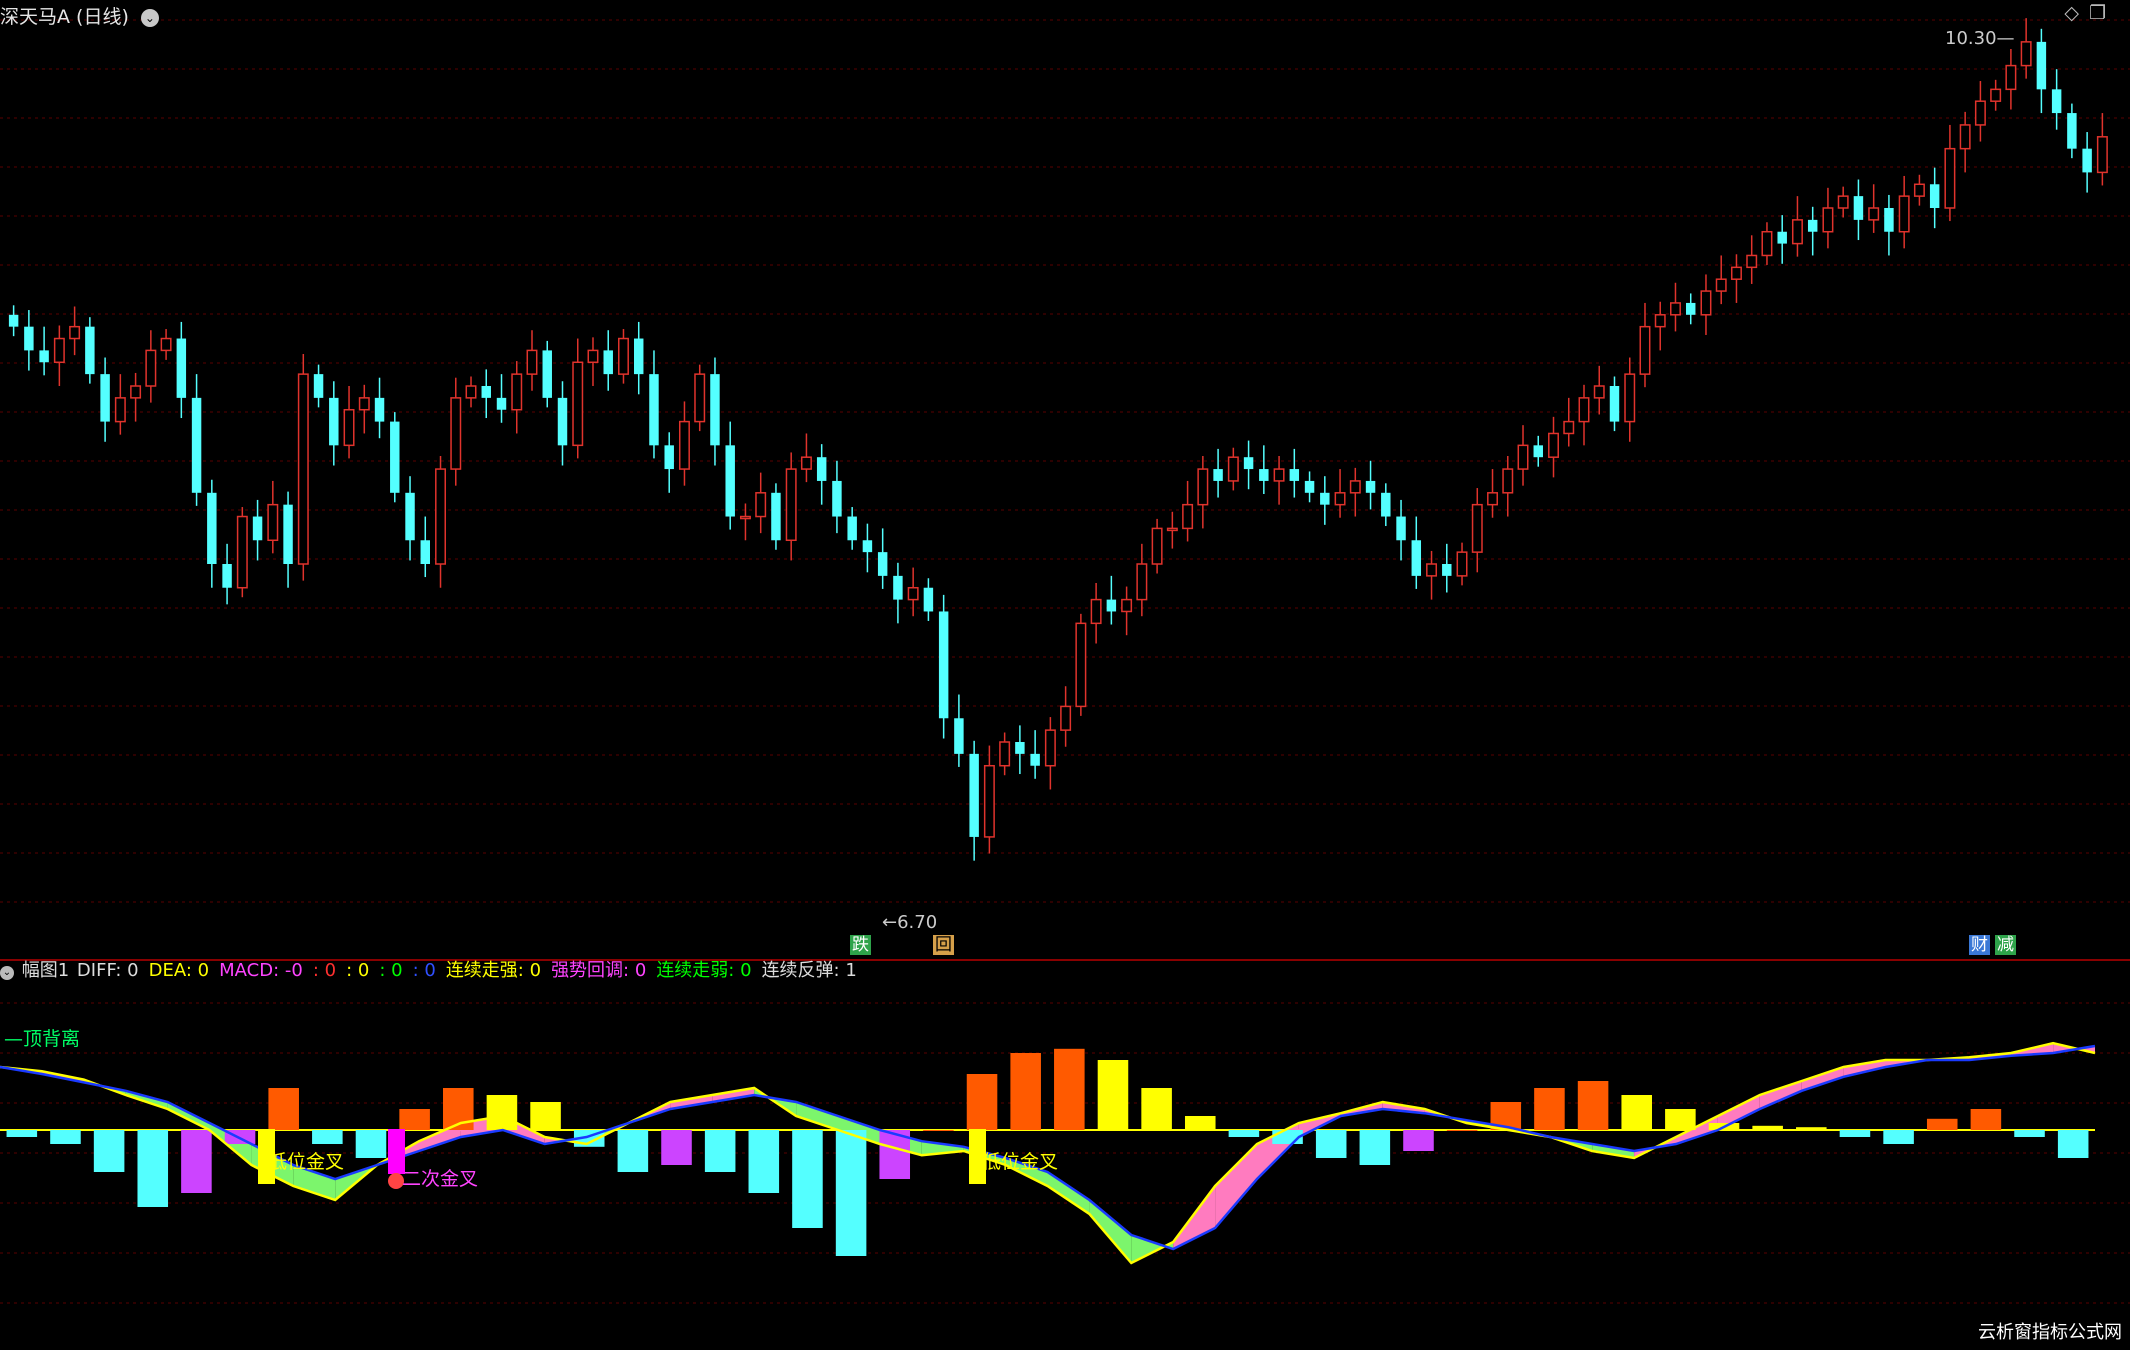  Describe the element at coordinates (2005, 945) in the screenshot. I see `event-marker-jian: 减` at that location.